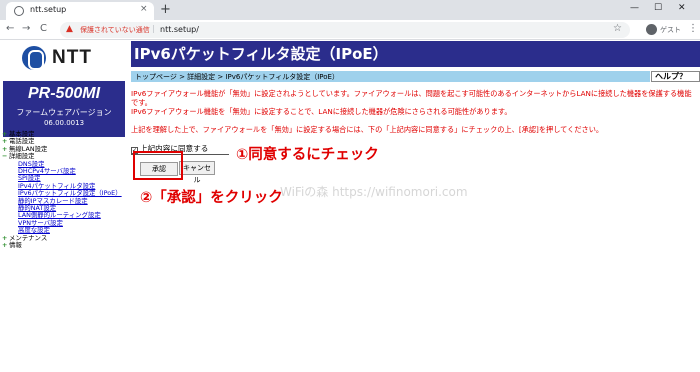 The image size is (700, 372). What do you see at coordinates (62, 156) in the screenshot?
I see `nav-item-advanced: − 詳細設定` at bounding box center [62, 156].